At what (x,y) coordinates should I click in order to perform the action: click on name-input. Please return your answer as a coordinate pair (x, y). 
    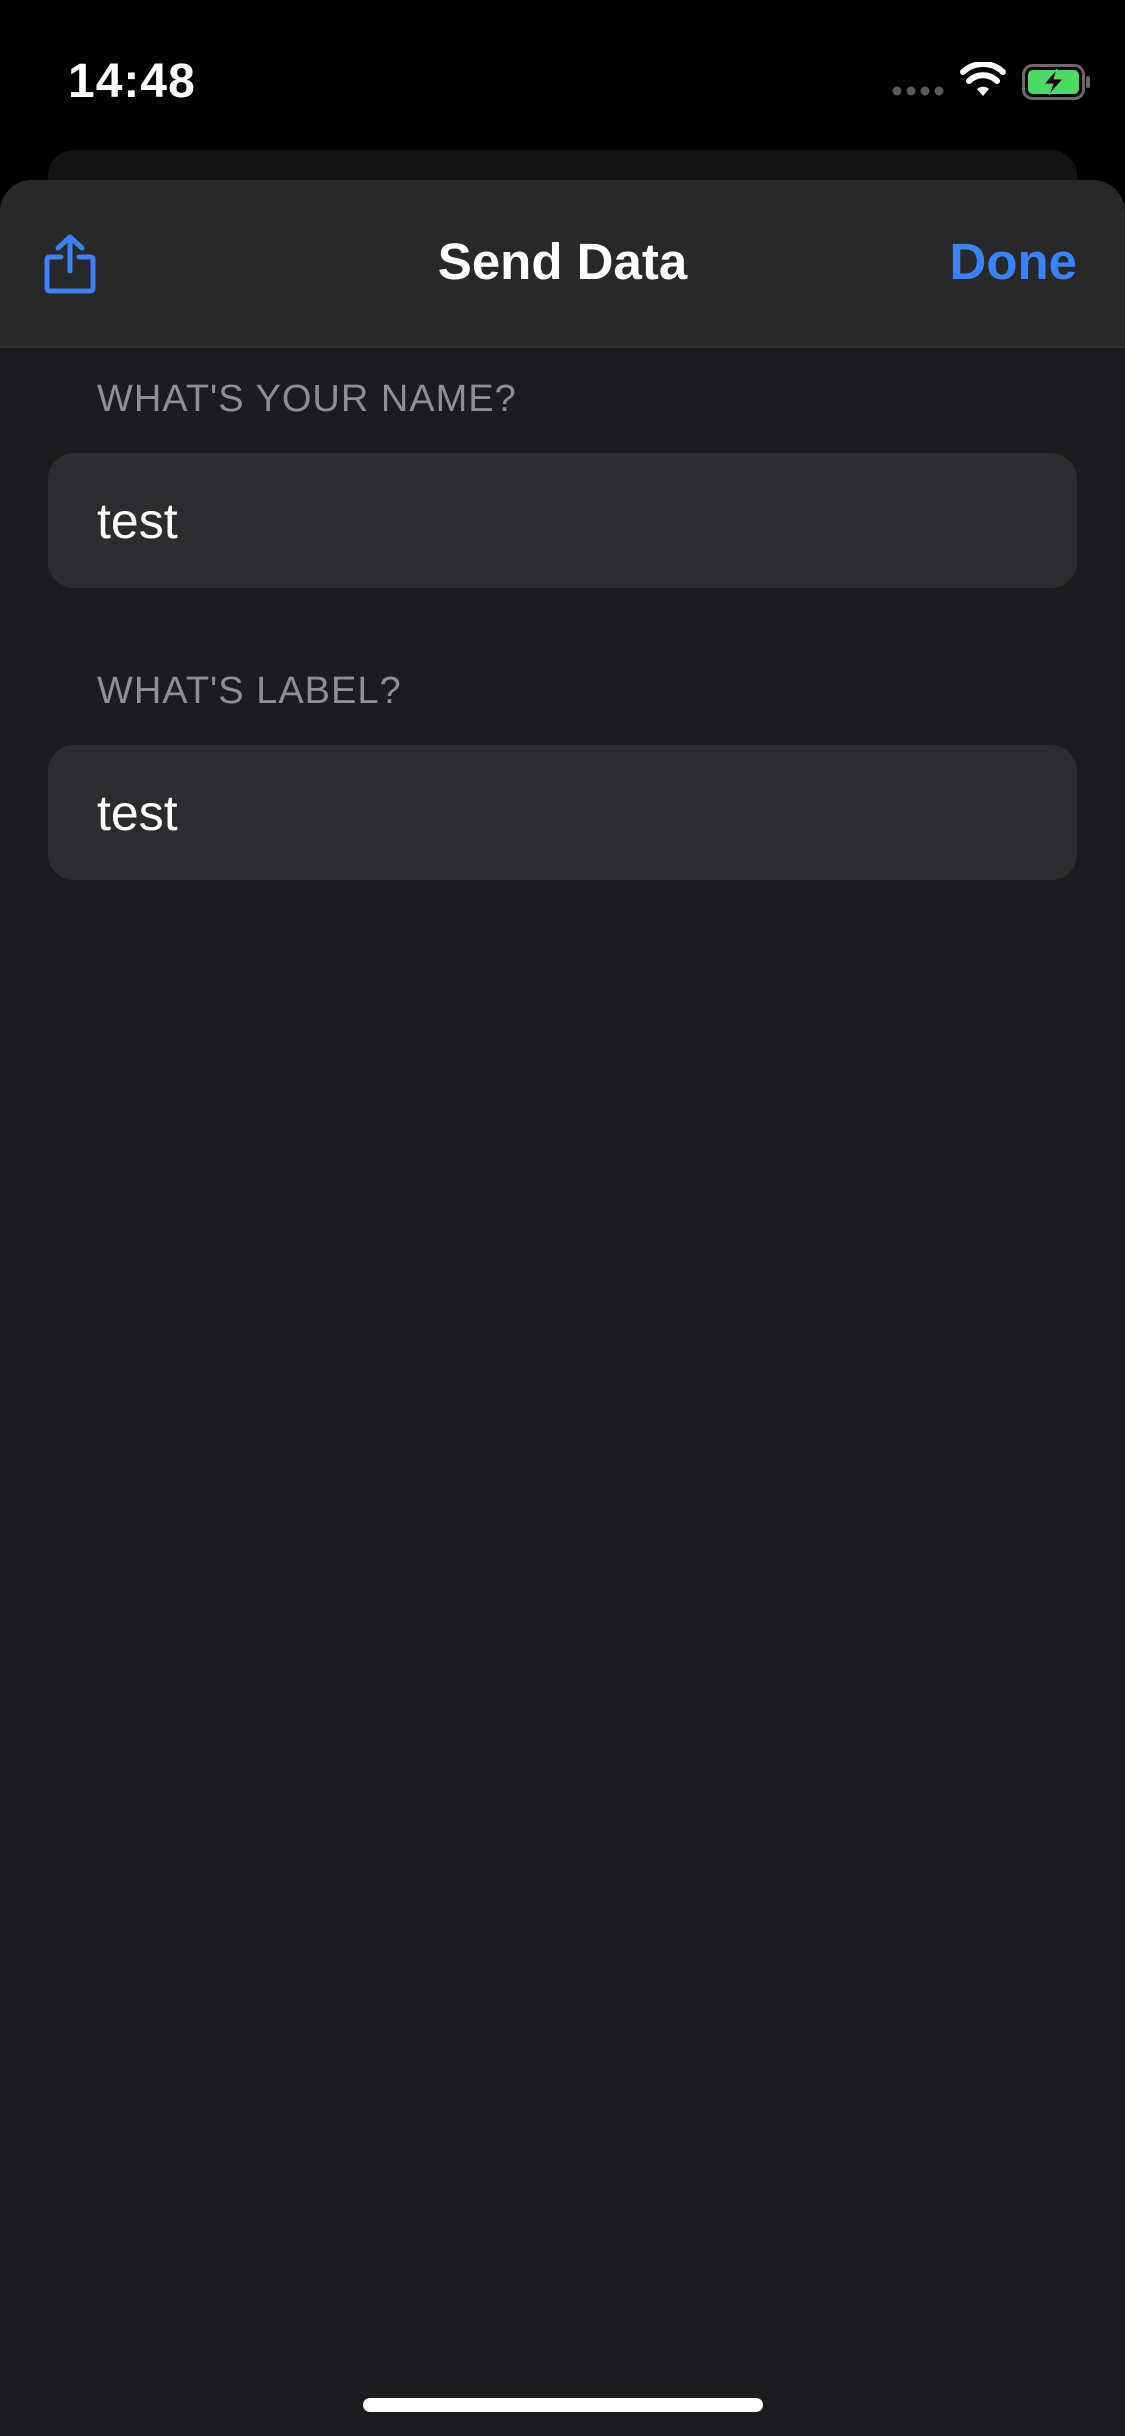
    Looking at the image, I should click on (567, 520).